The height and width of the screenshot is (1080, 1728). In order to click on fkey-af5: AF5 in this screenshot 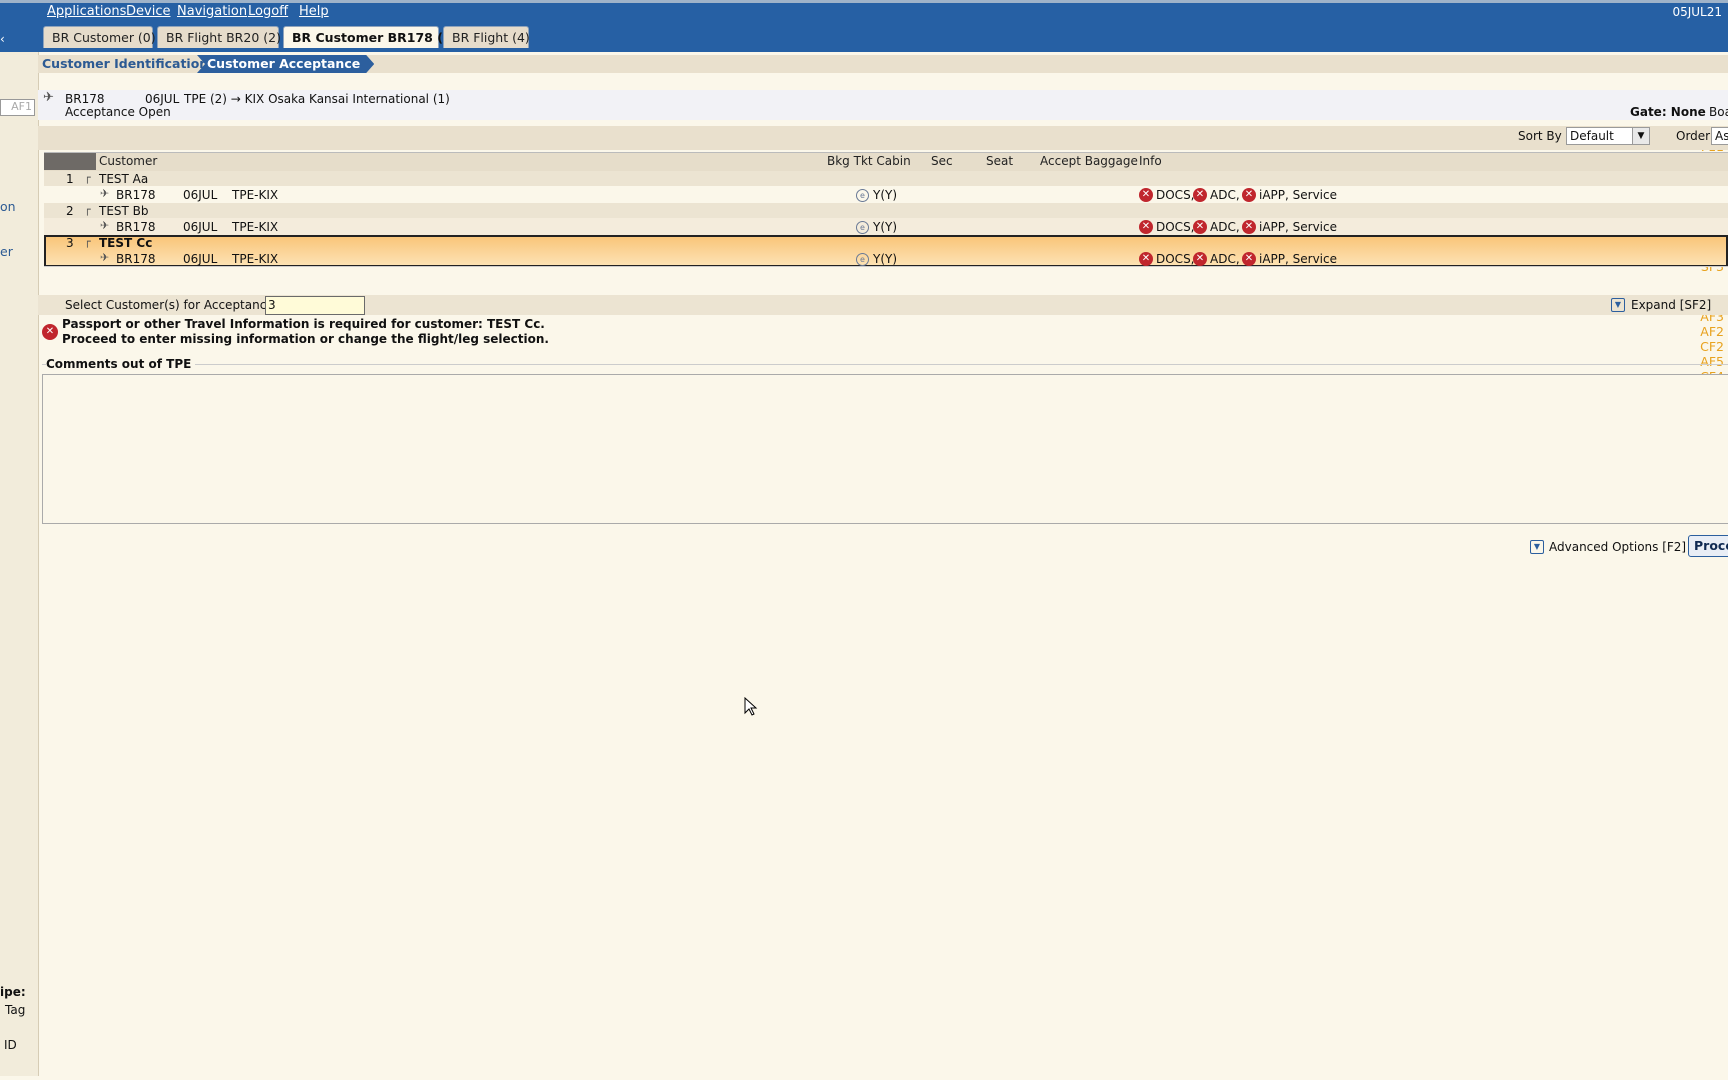, I will do `click(1709, 361)`.